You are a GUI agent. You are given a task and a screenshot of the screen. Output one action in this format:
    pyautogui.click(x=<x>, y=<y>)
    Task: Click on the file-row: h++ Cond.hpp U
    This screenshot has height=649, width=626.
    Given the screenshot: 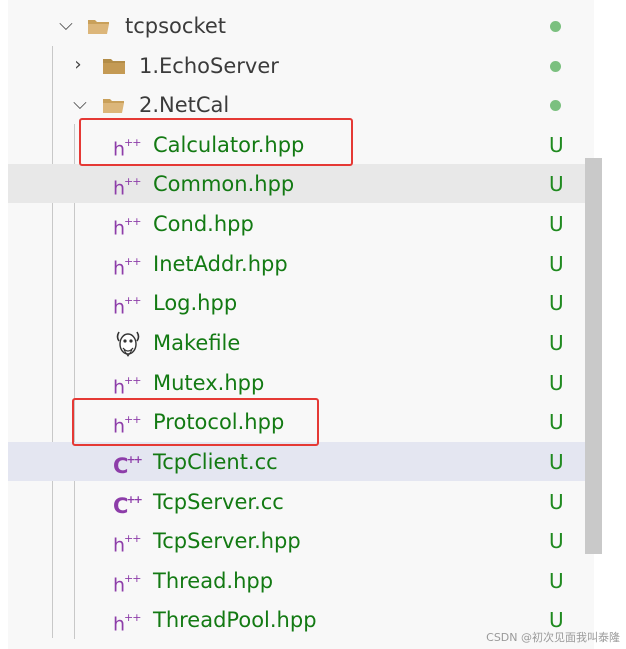 What is the action you would take?
    pyautogui.click(x=301, y=223)
    